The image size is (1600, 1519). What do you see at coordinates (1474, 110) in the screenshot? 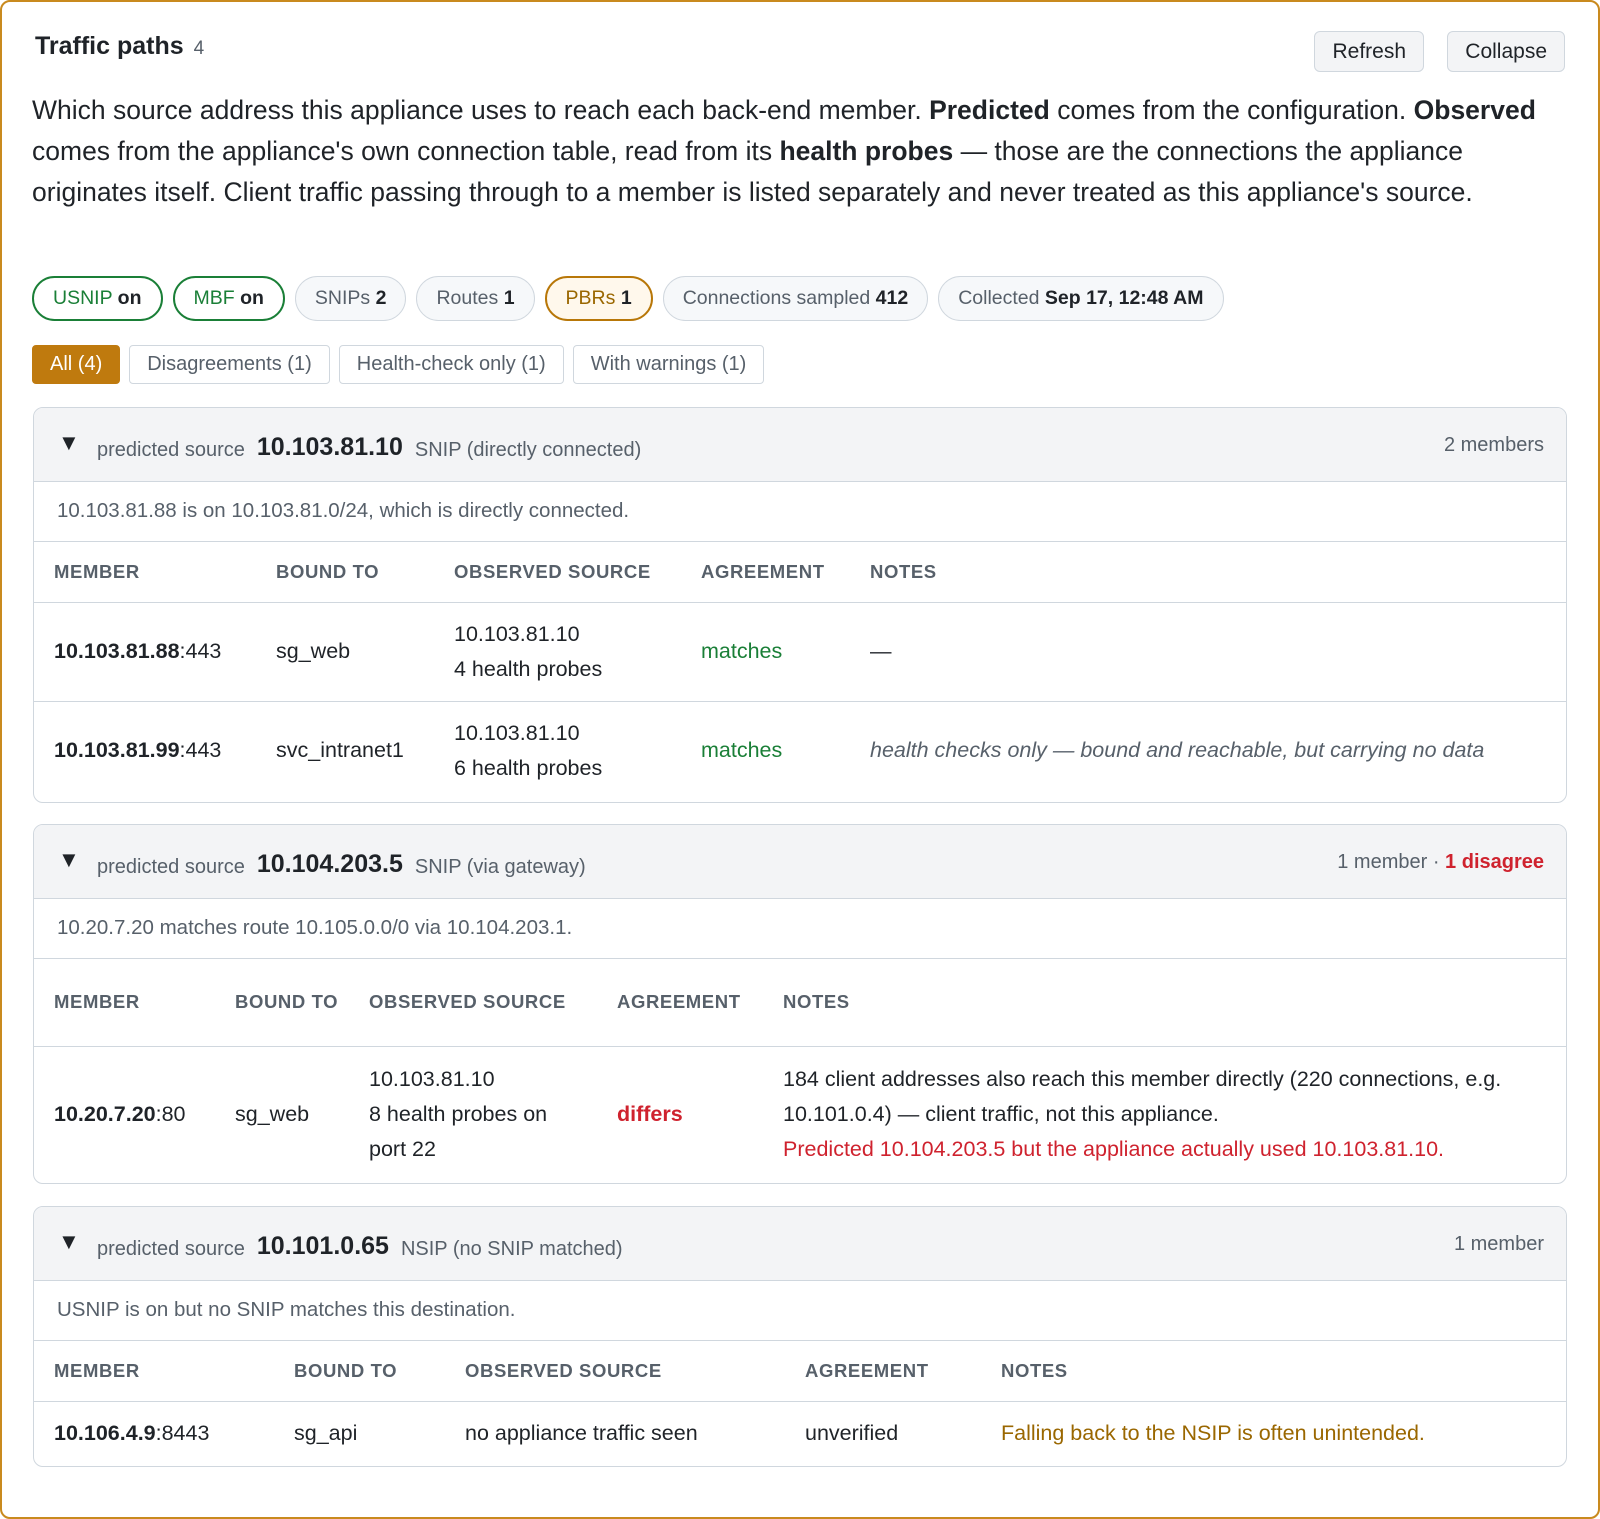
I see `desc-bold: Observed` at bounding box center [1474, 110].